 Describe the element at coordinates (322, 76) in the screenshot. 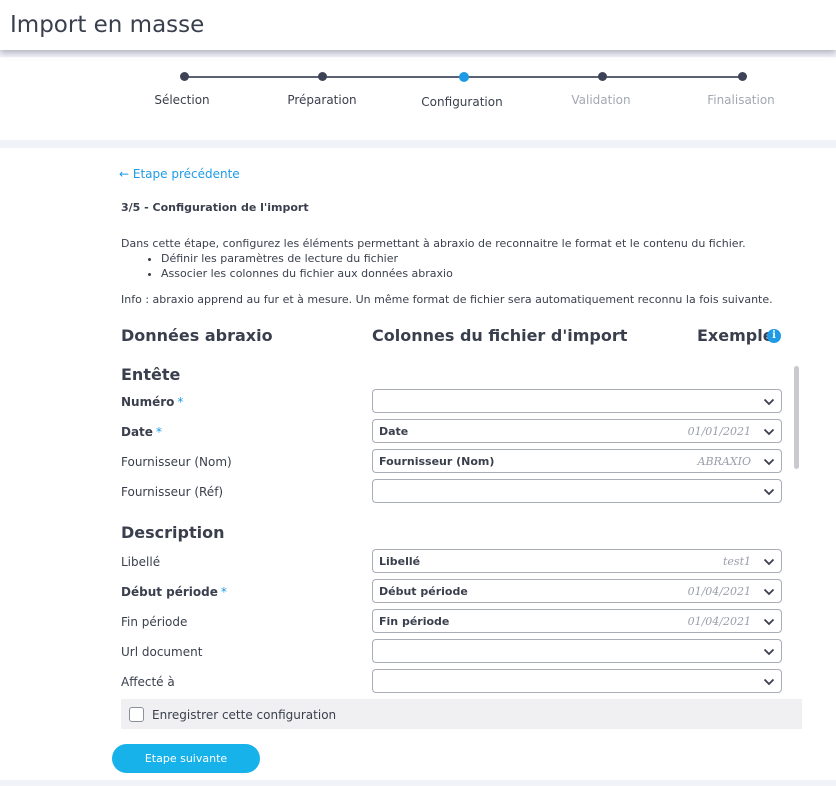

I see `step-dot-preparation` at that location.